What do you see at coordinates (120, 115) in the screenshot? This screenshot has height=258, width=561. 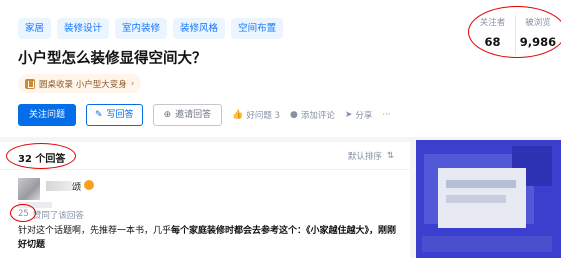 I see `write-answer-label: 写回答` at bounding box center [120, 115].